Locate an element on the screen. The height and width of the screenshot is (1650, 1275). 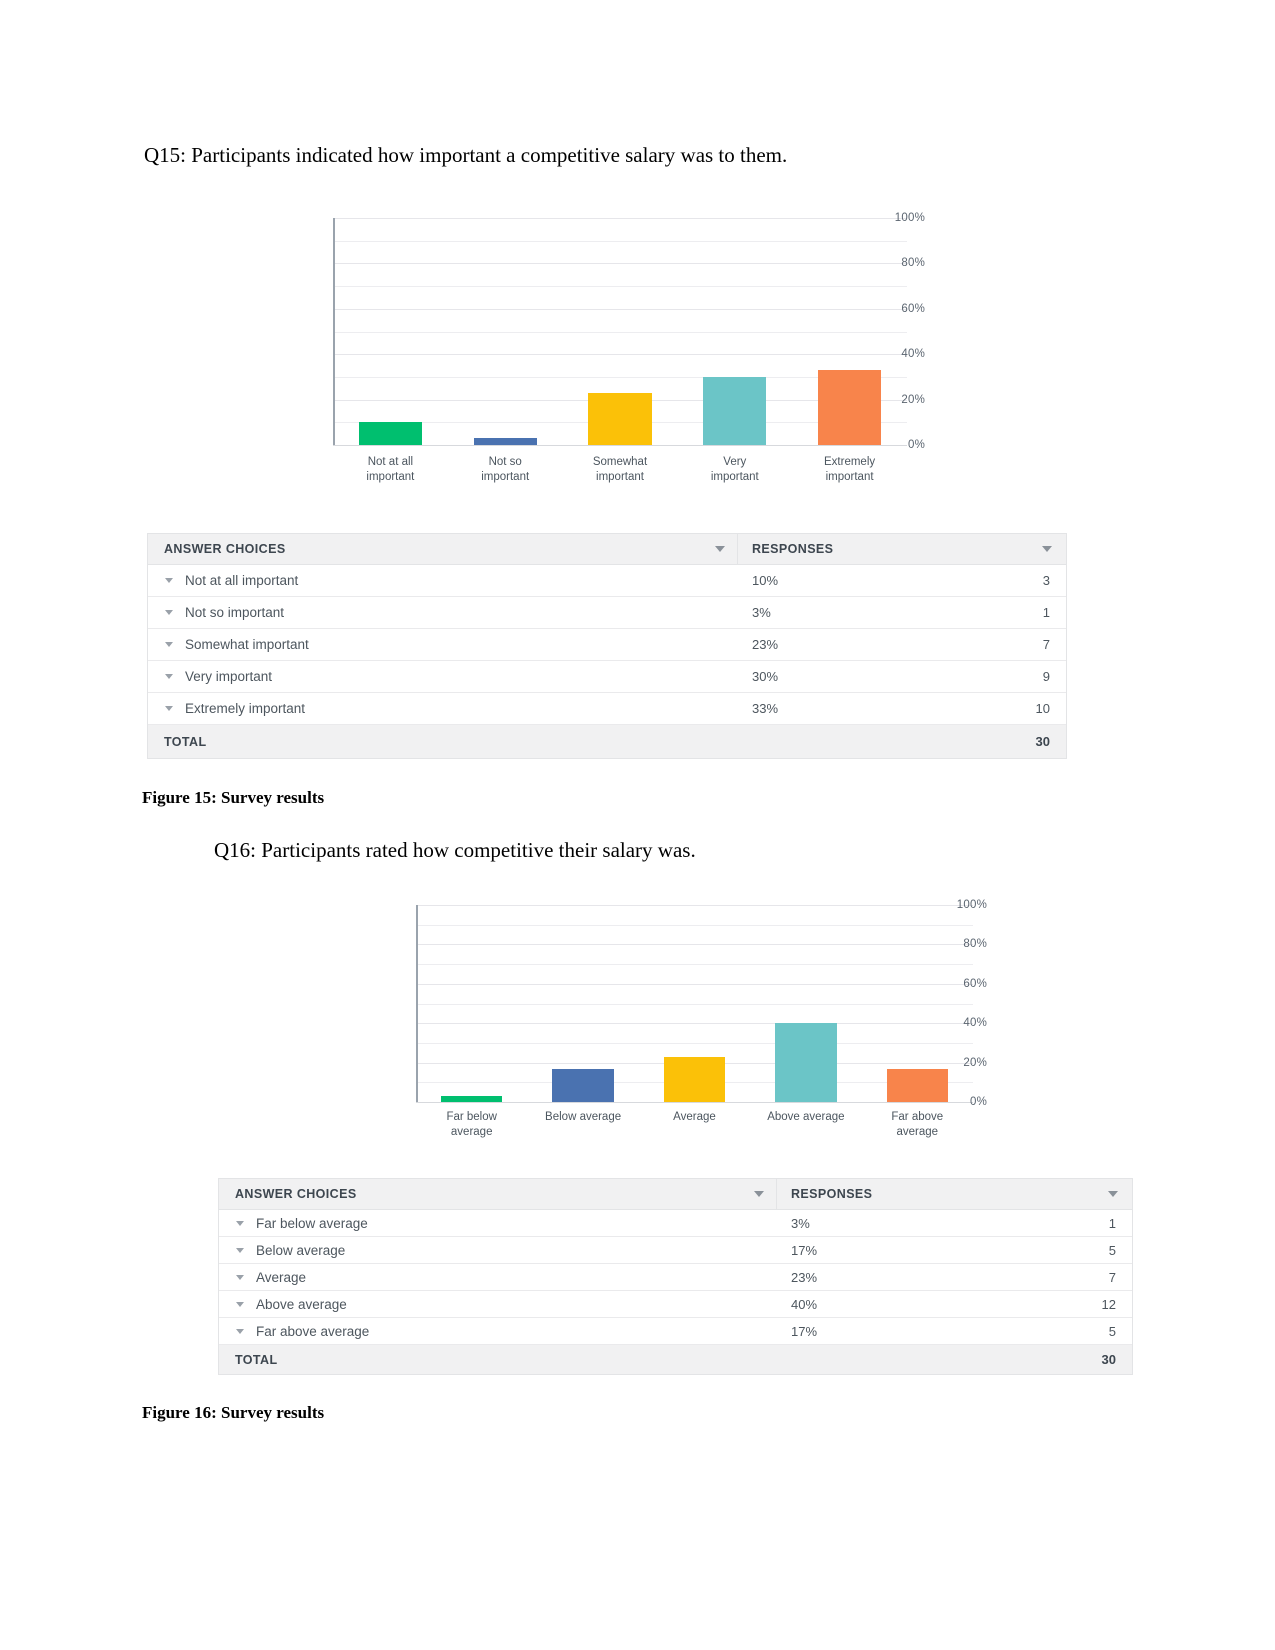
response-percent: 10% is located at coordinates (765, 580).